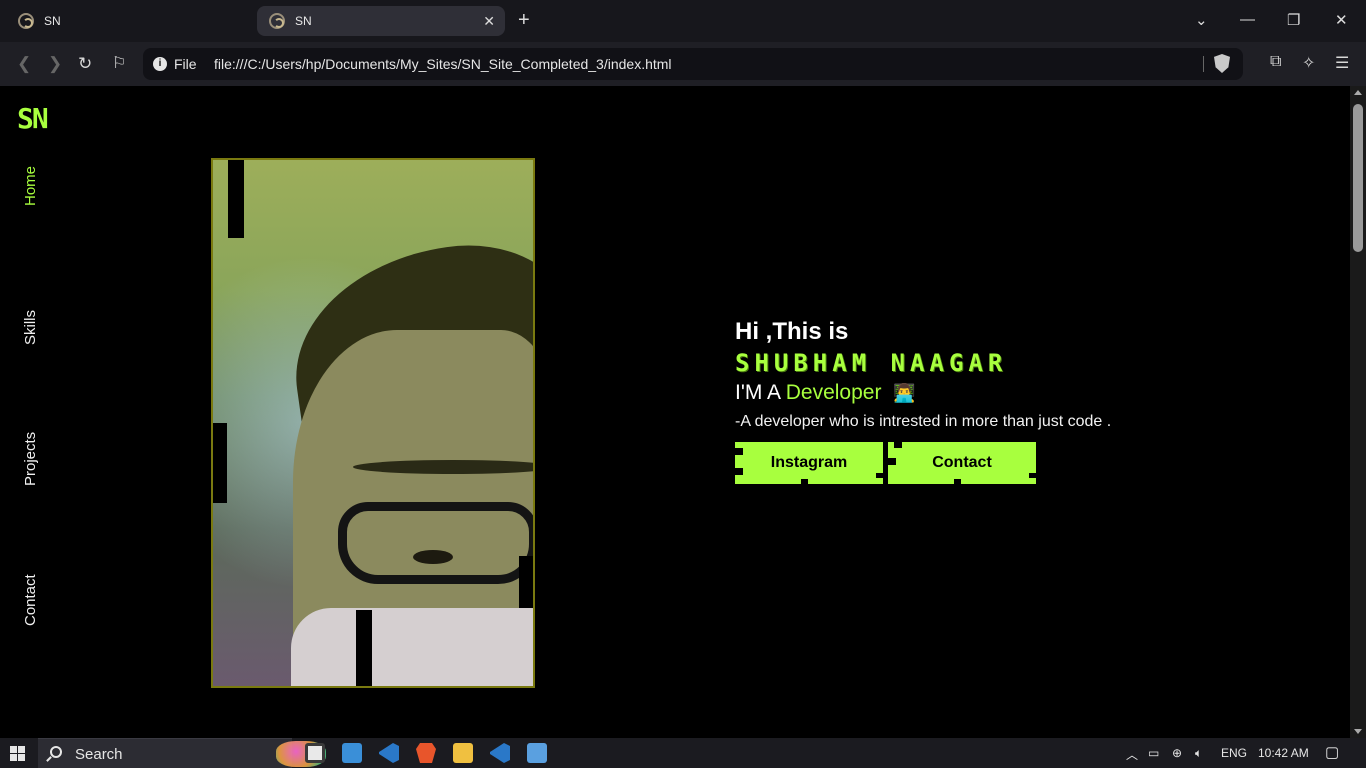  What do you see at coordinates (1358, 412) in the screenshot?
I see `page-scrollbar` at bounding box center [1358, 412].